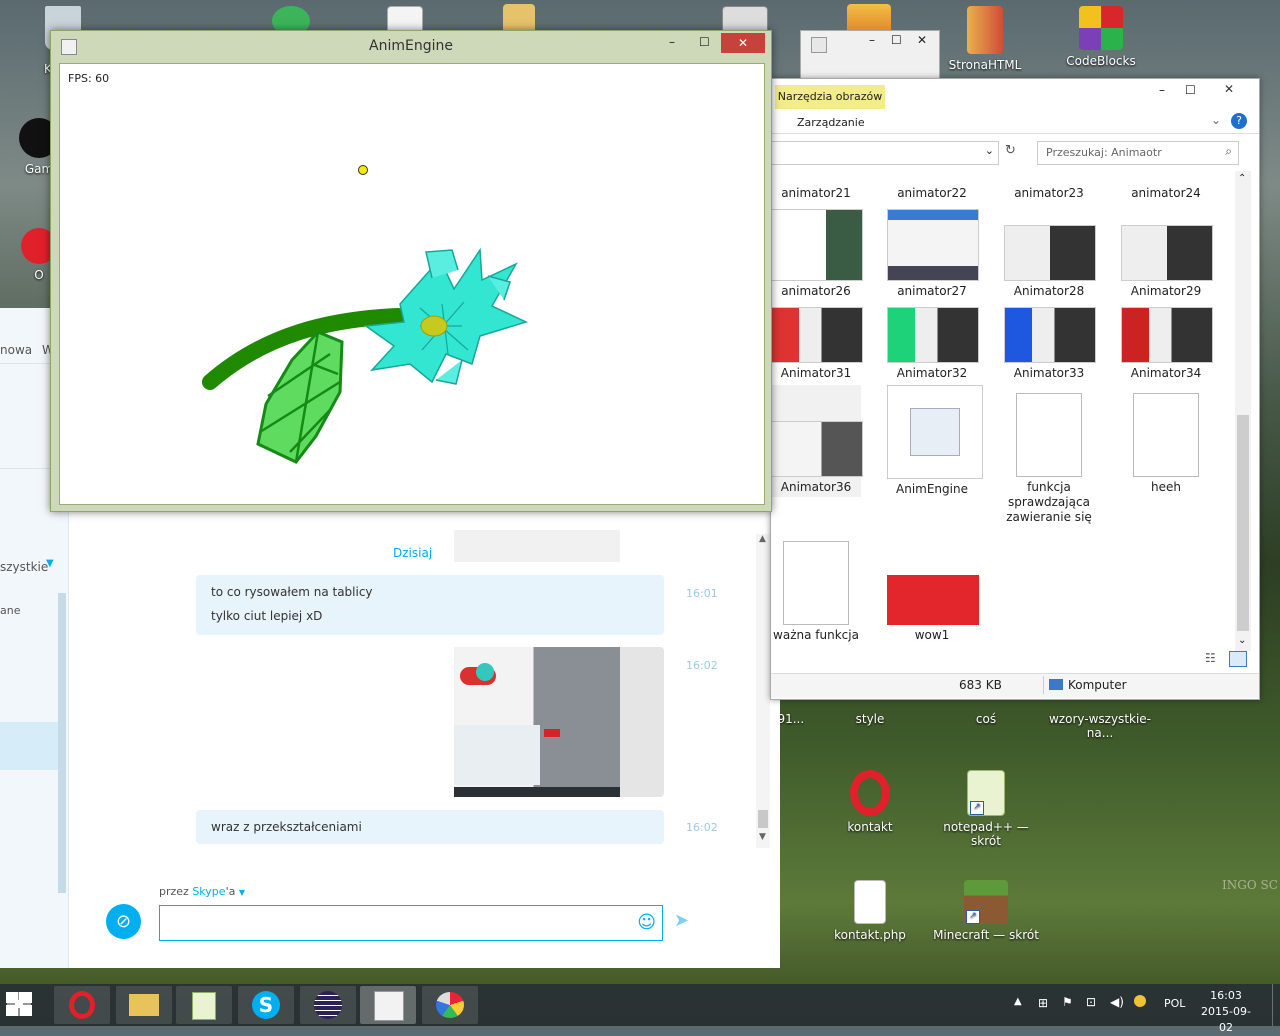 The width and height of the screenshot is (1280, 1036). What do you see at coordinates (266, 1005) in the screenshot?
I see `taskbar-skype: S` at bounding box center [266, 1005].